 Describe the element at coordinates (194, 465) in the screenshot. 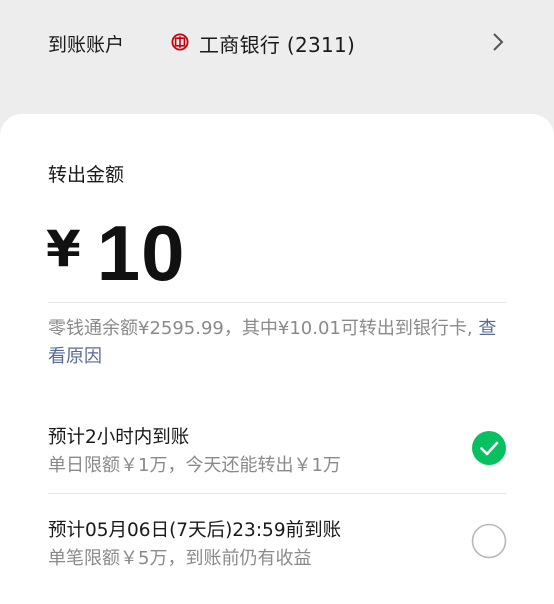

I see `option-subtitle: 单日限额￥1万，今天还能转出￥1万` at that location.